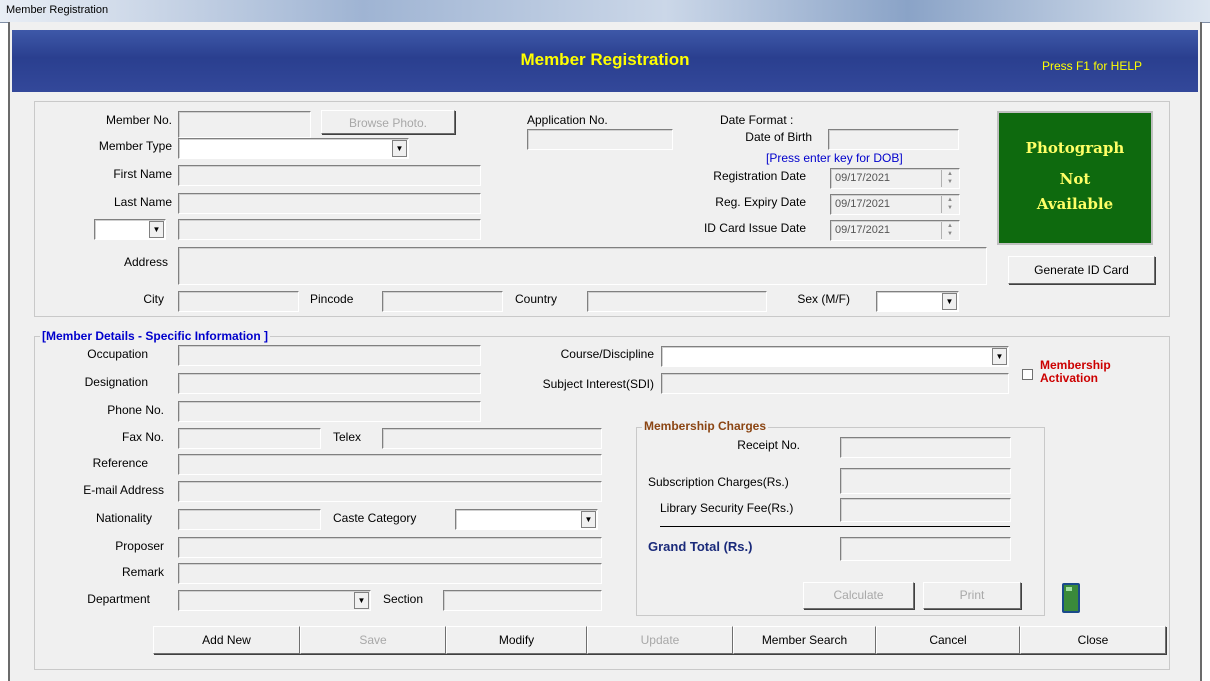 The width and height of the screenshot is (1210, 681). I want to click on dob-hint: [Press enter key for DOB], so click(834, 158).